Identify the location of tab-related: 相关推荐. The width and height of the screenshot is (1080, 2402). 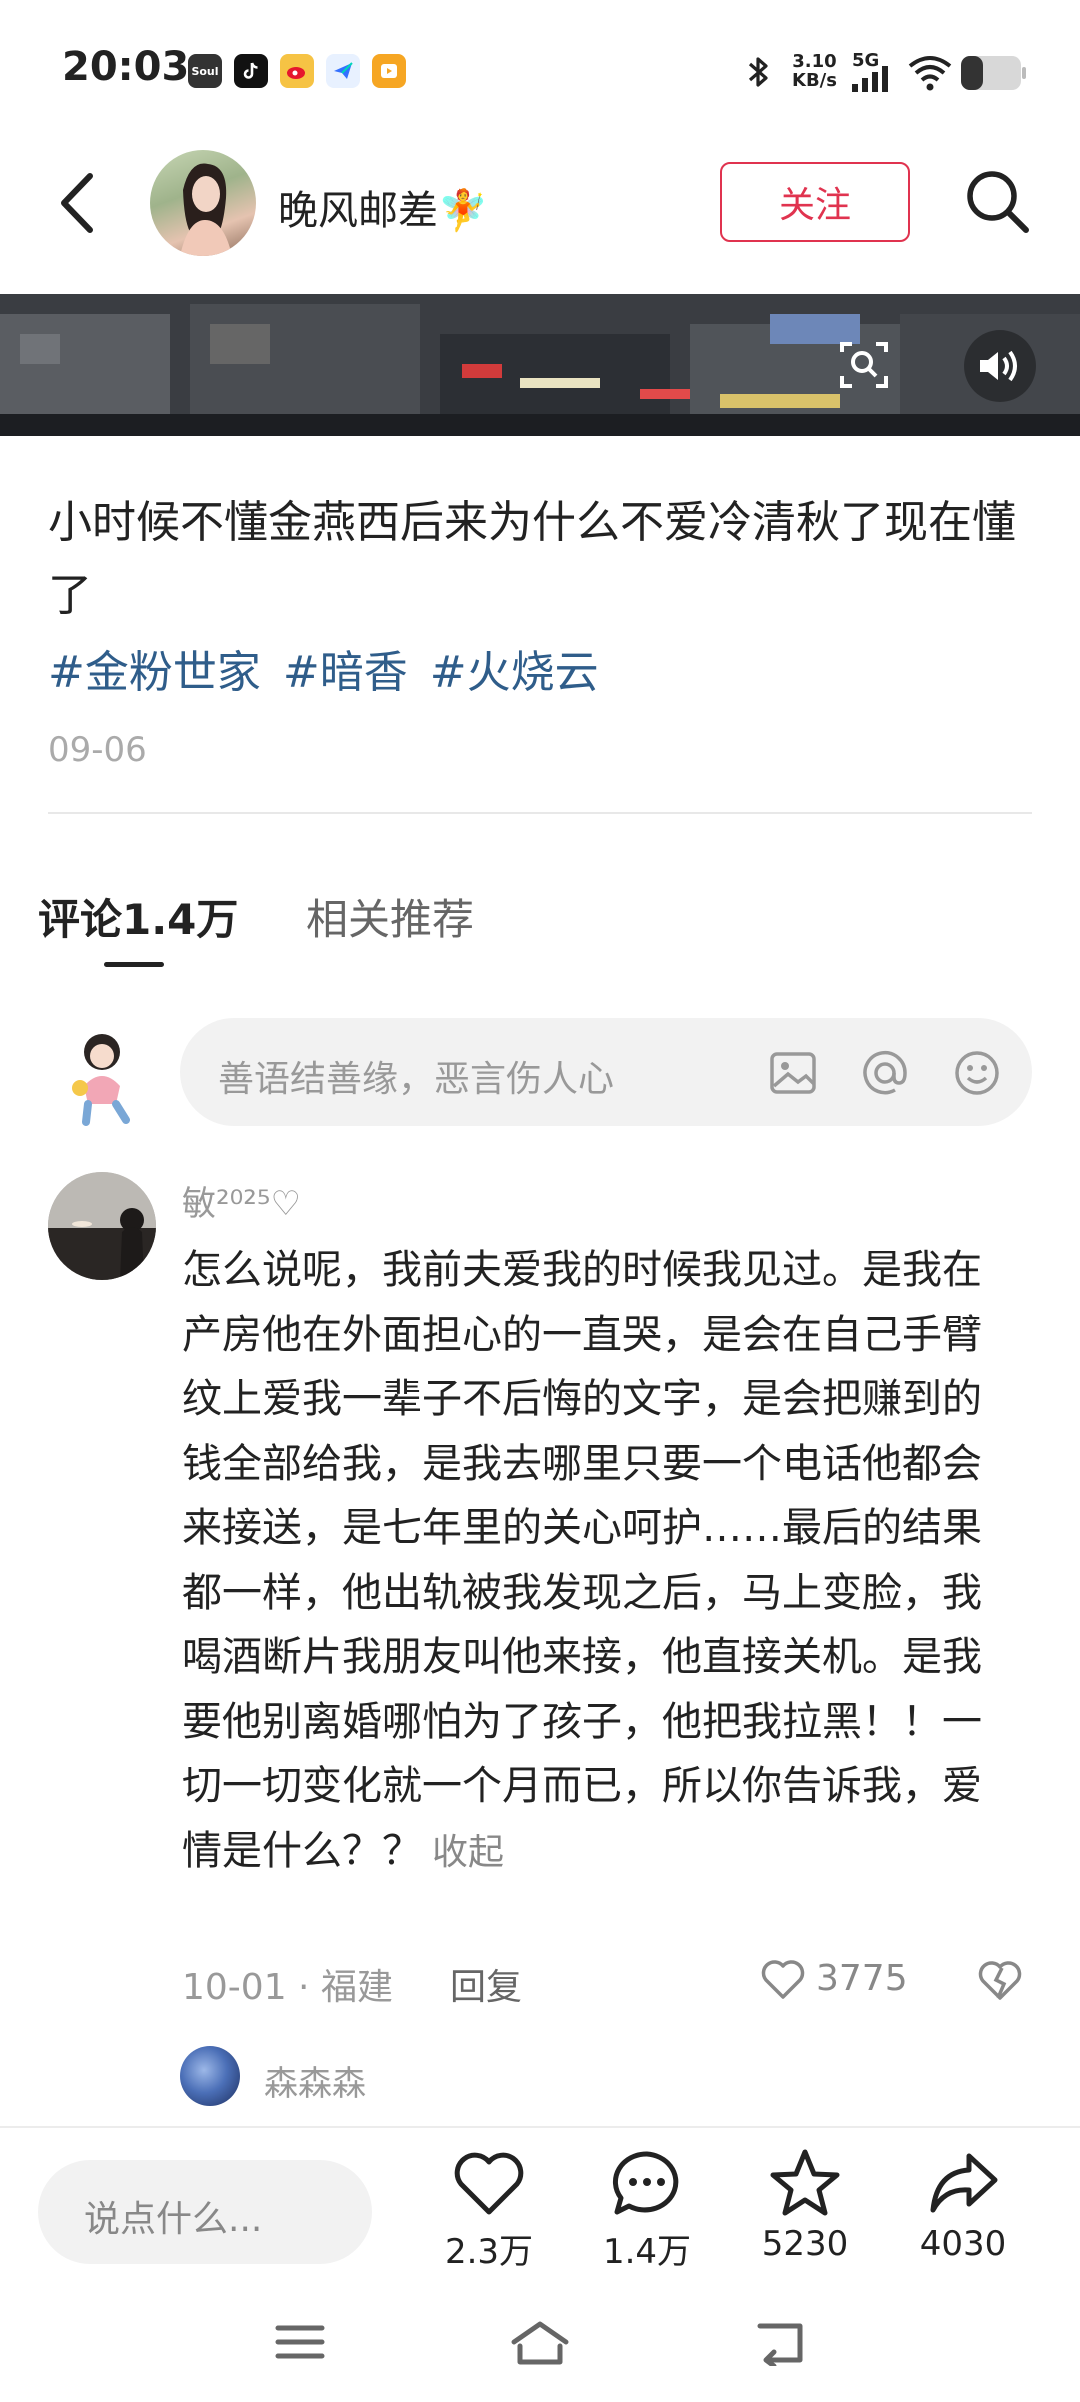
(390, 916).